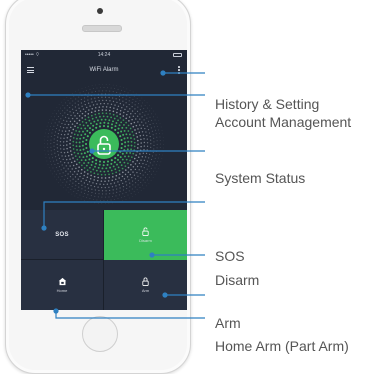  I want to click on home-arm-button: Home, so click(62, 285).